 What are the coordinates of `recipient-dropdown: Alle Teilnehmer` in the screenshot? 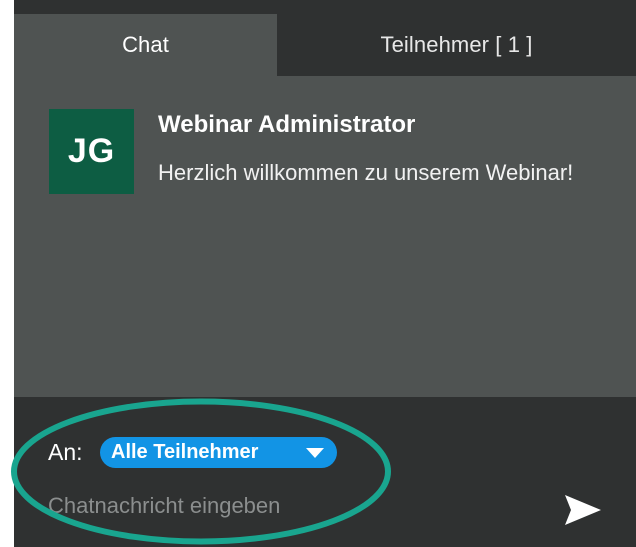 It's located at (218, 452).